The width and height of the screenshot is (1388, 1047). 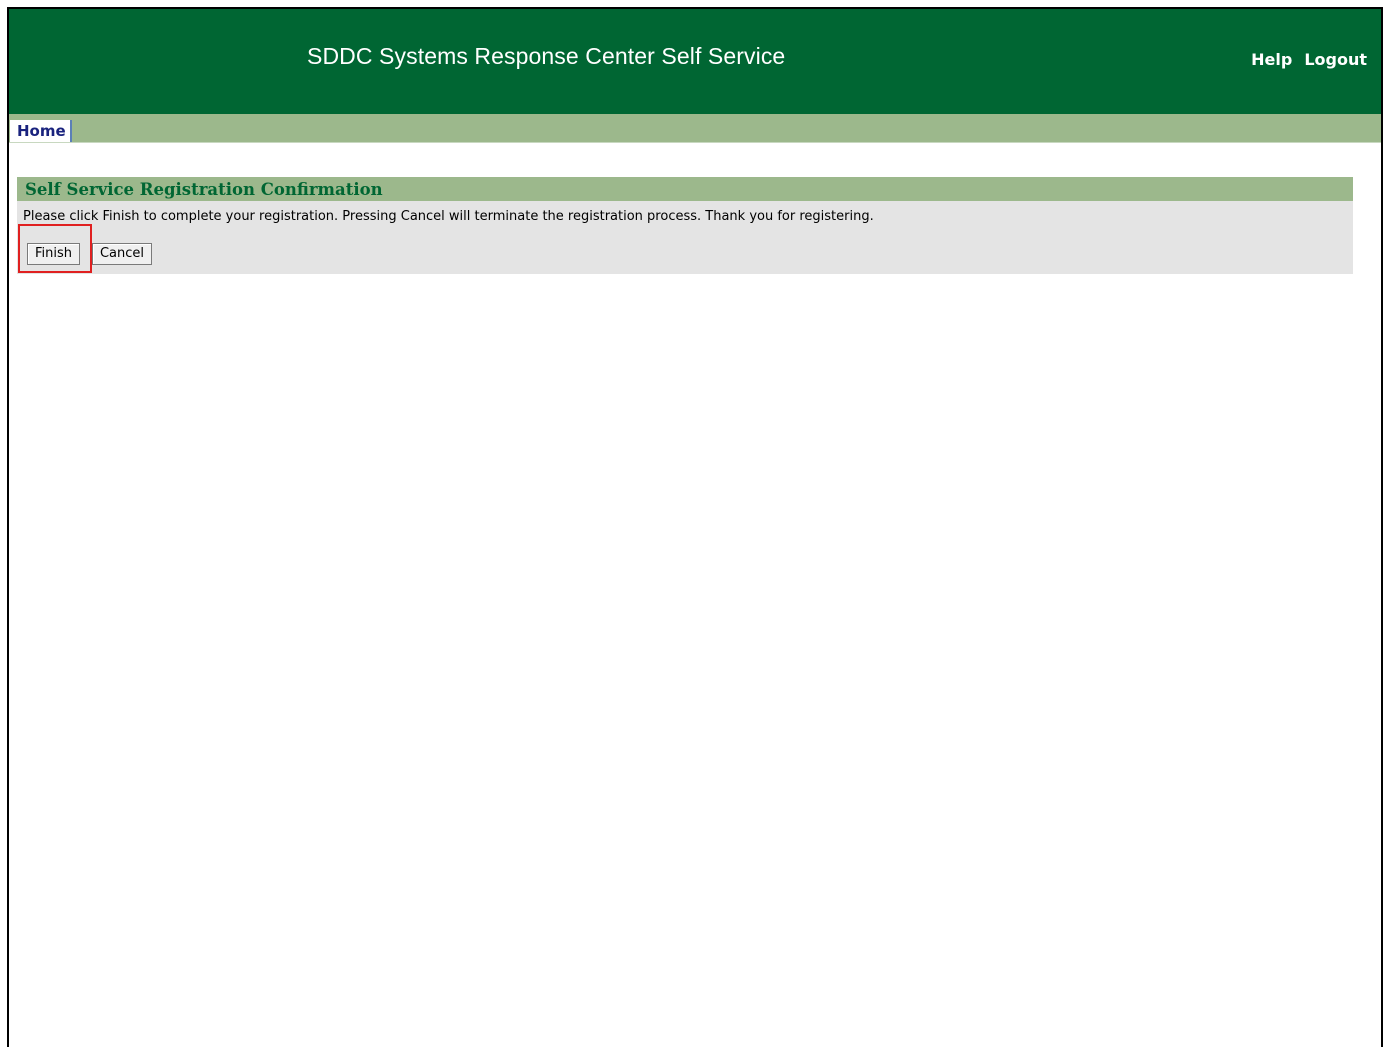 I want to click on tab-bar: Home, so click(x=695, y=128).